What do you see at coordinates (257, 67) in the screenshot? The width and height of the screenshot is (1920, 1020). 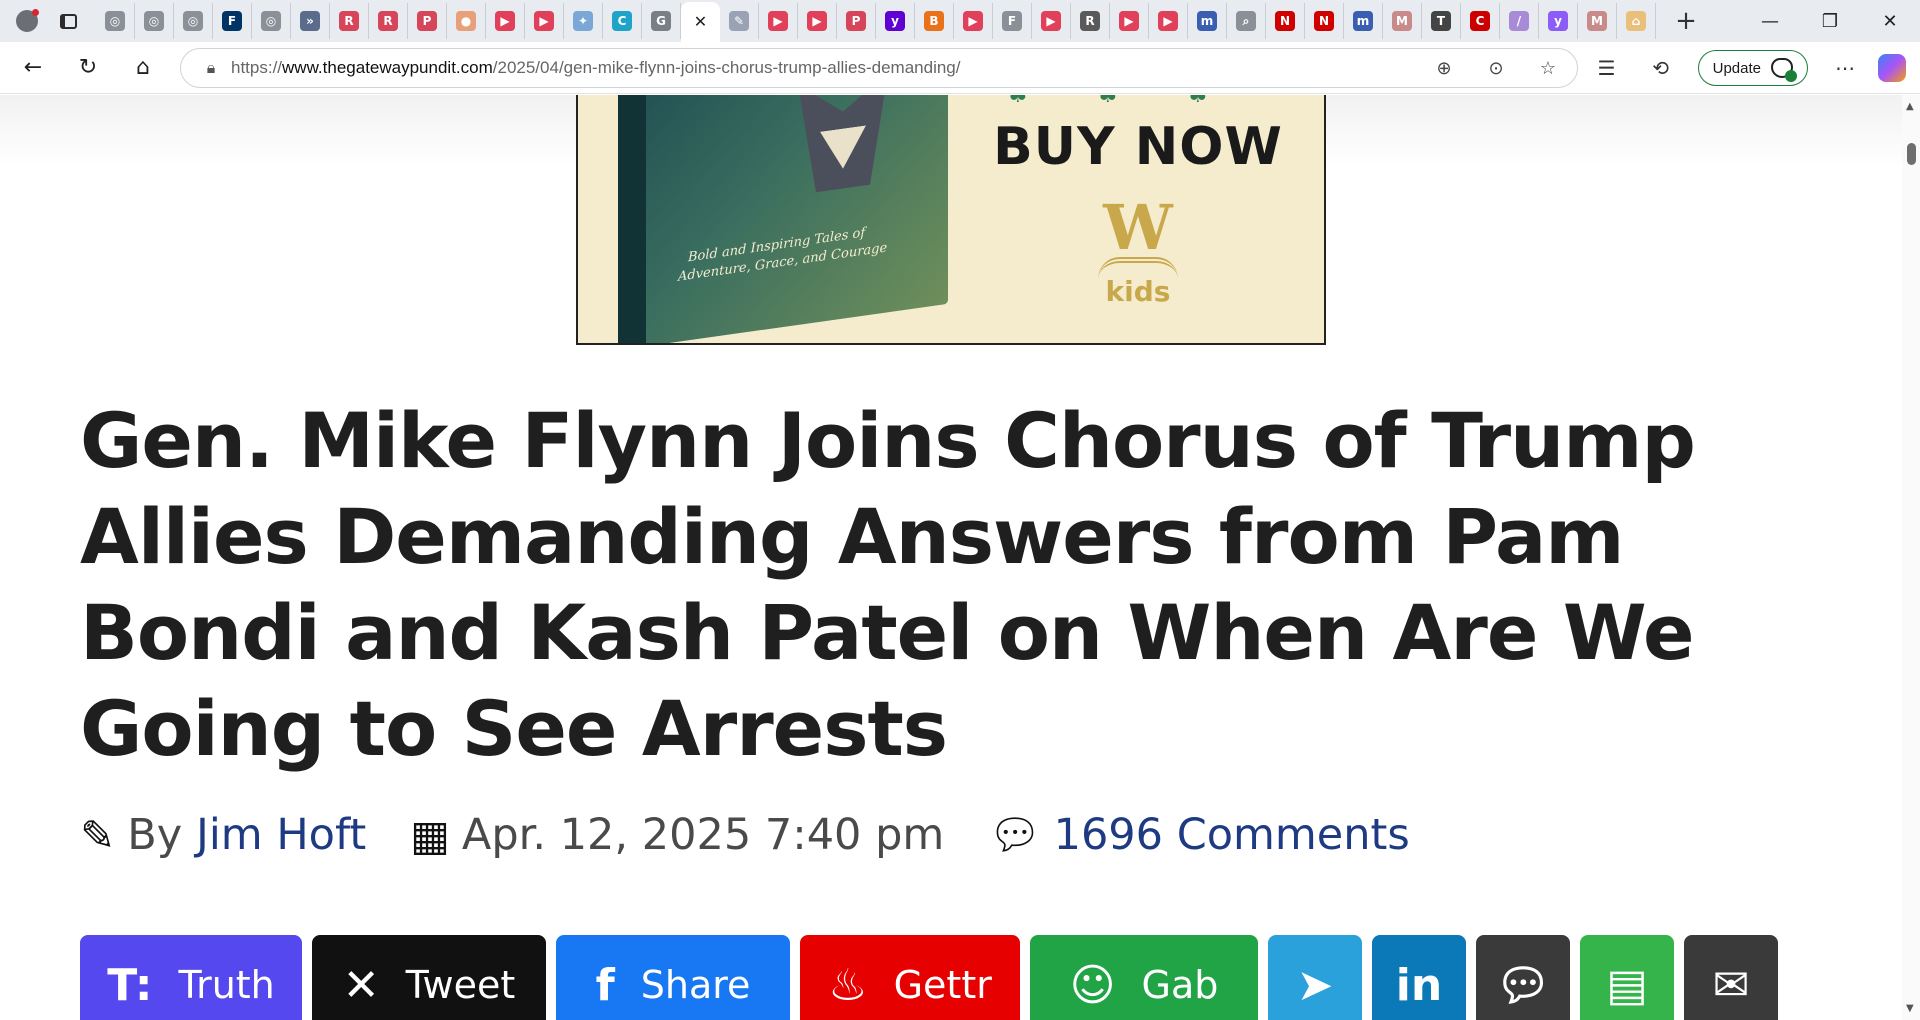 I see `url-prefix: https://` at bounding box center [257, 67].